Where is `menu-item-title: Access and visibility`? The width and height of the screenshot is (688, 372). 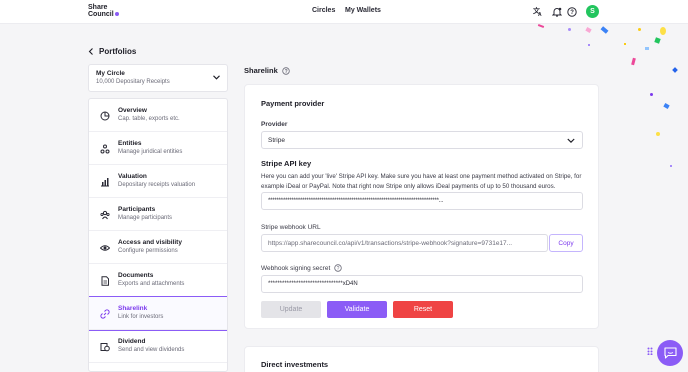 menu-item-title: Access and visibility is located at coordinates (150, 242).